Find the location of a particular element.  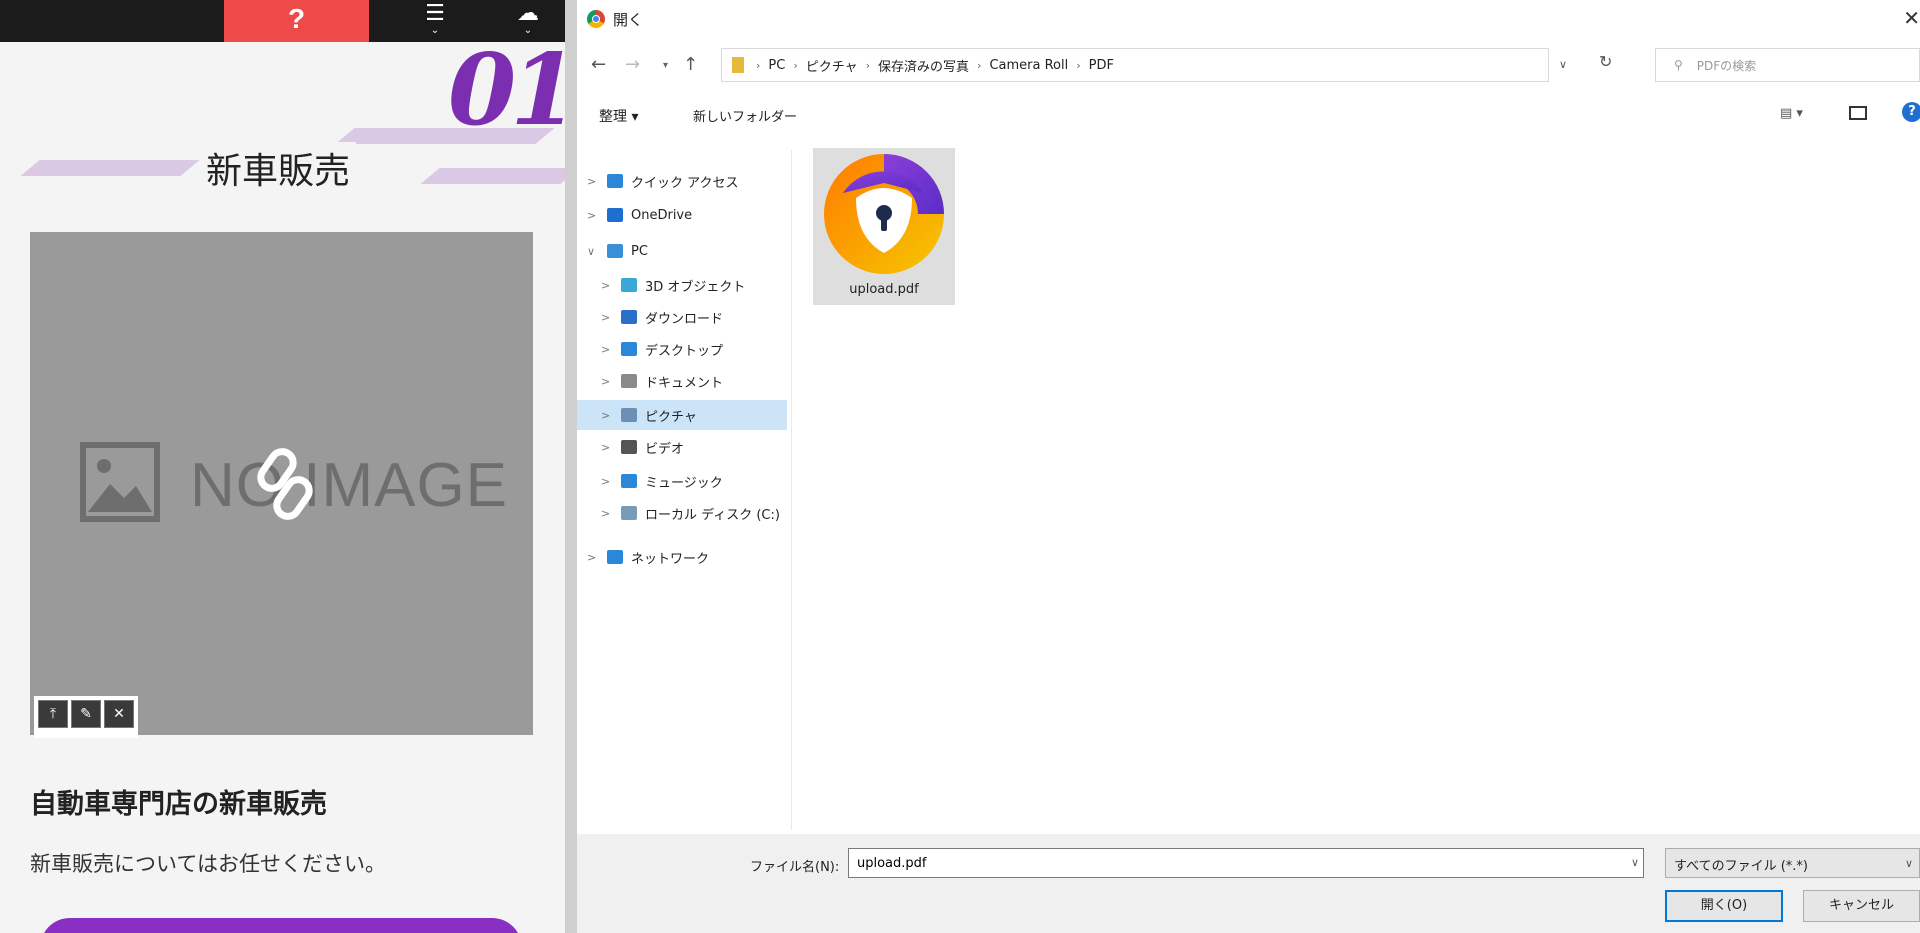

dialog-titlebar: 開く ✕ is located at coordinates (1248, 20).